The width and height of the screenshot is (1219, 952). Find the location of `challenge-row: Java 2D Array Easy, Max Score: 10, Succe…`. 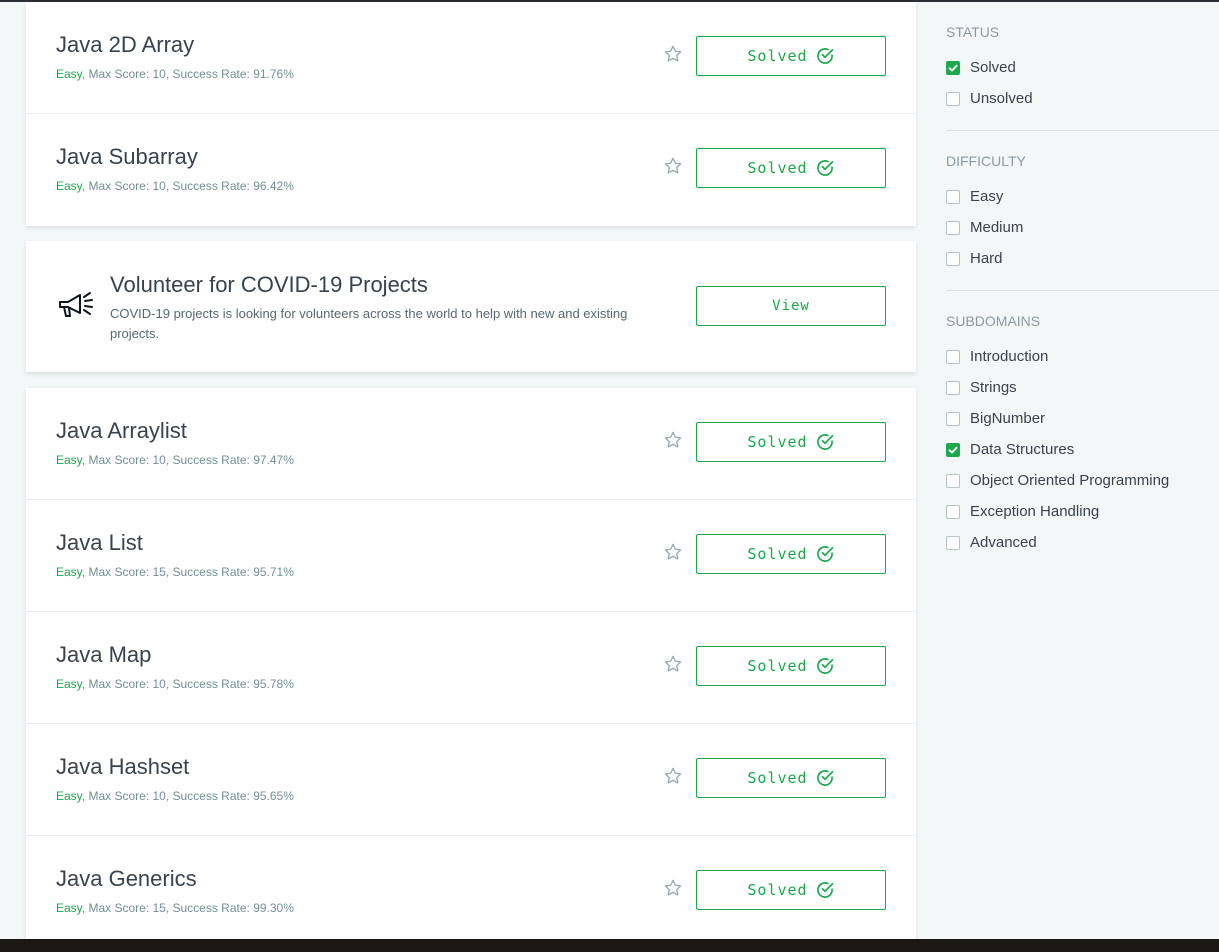

challenge-row: Java 2D Array Easy, Max Score: 10, Succe… is located at coordinates (471, 58).